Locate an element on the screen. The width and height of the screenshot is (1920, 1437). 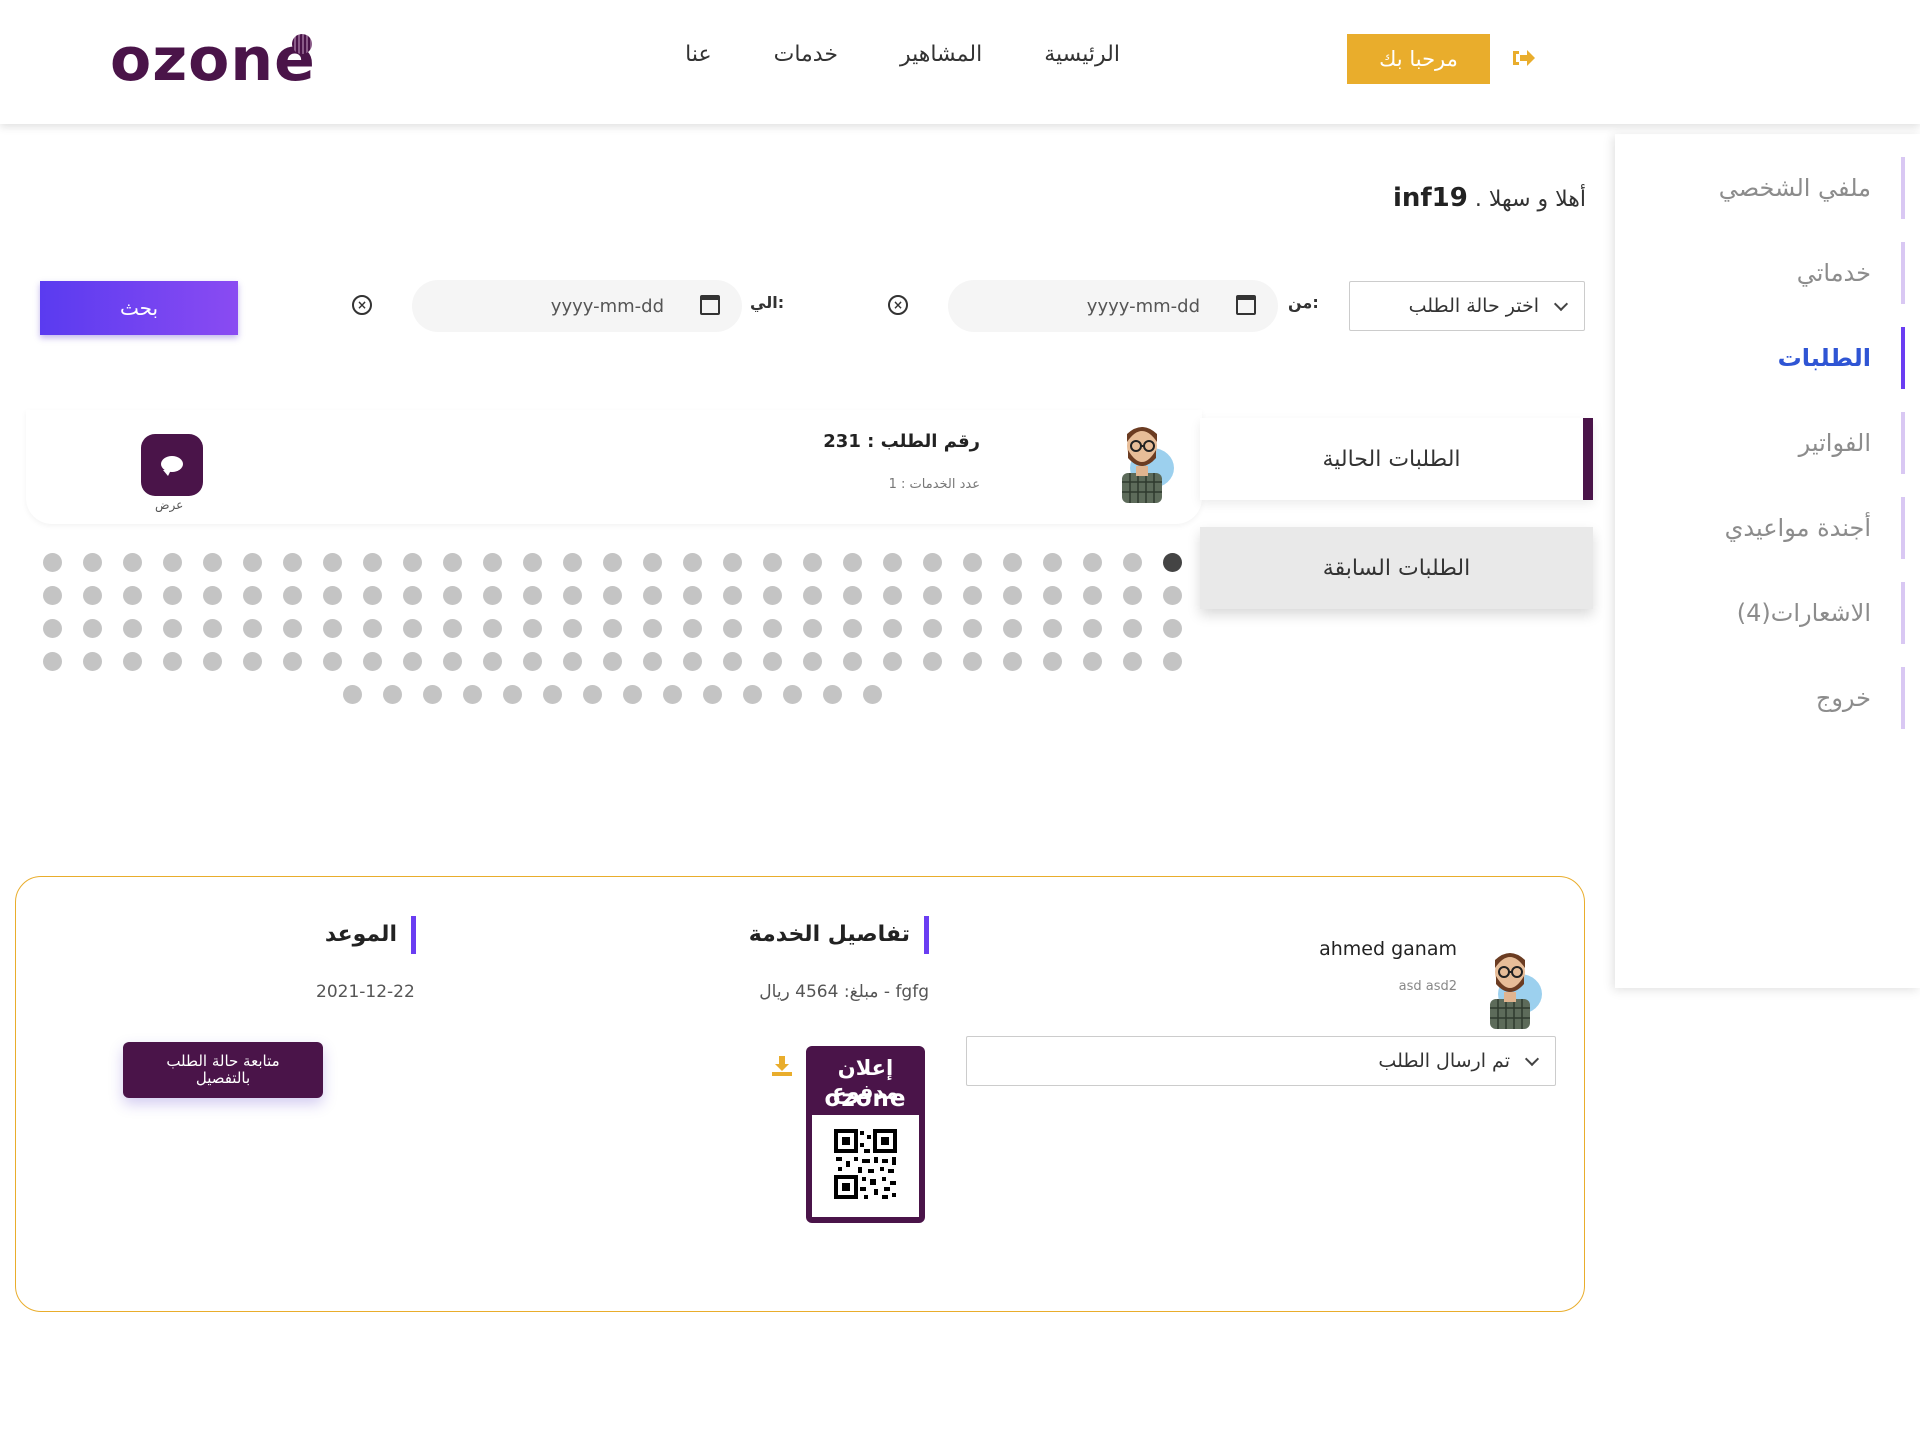
search-button: بحث is located at coordinates (139, 308).